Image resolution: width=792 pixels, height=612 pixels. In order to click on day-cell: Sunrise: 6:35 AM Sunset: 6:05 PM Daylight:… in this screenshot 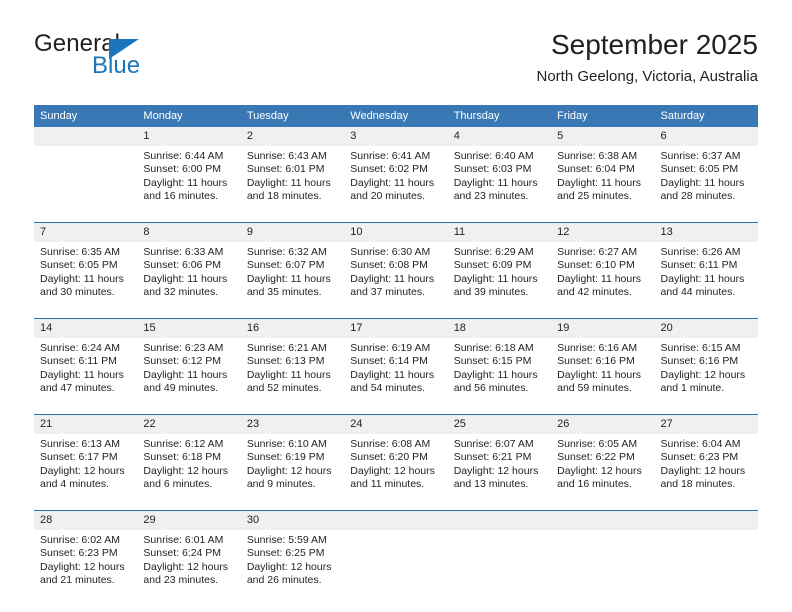, I will do `click(86, 280)`.